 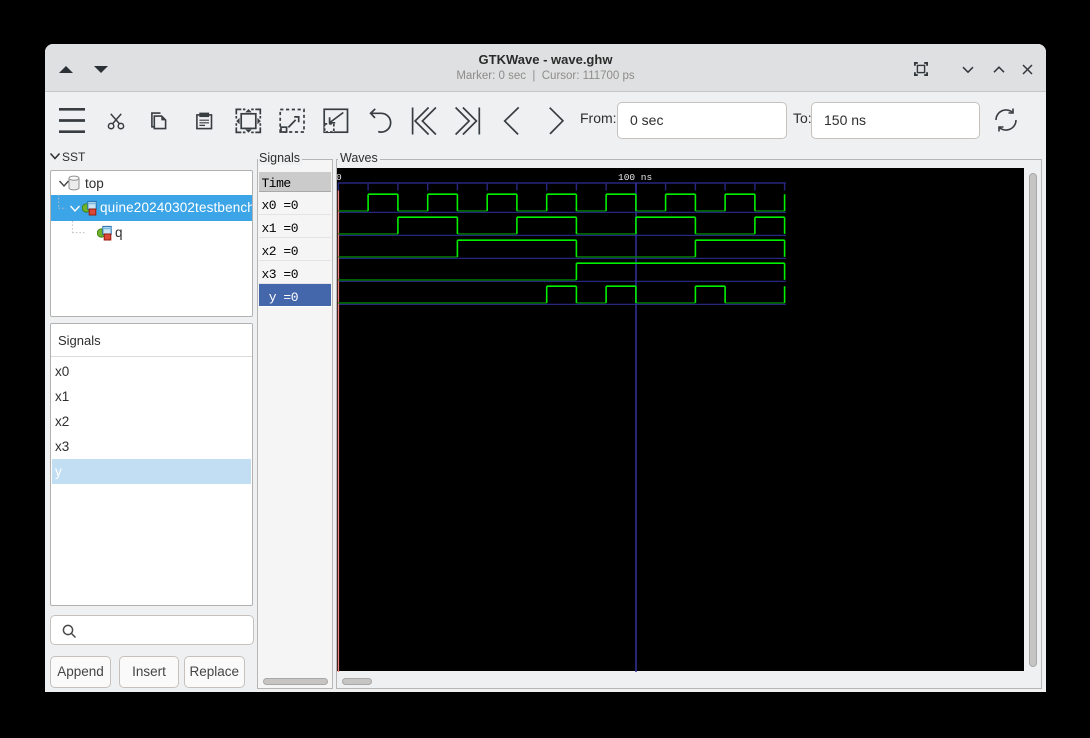 I want to click on svg-text: 100 ns, so click(x=635, y=177).